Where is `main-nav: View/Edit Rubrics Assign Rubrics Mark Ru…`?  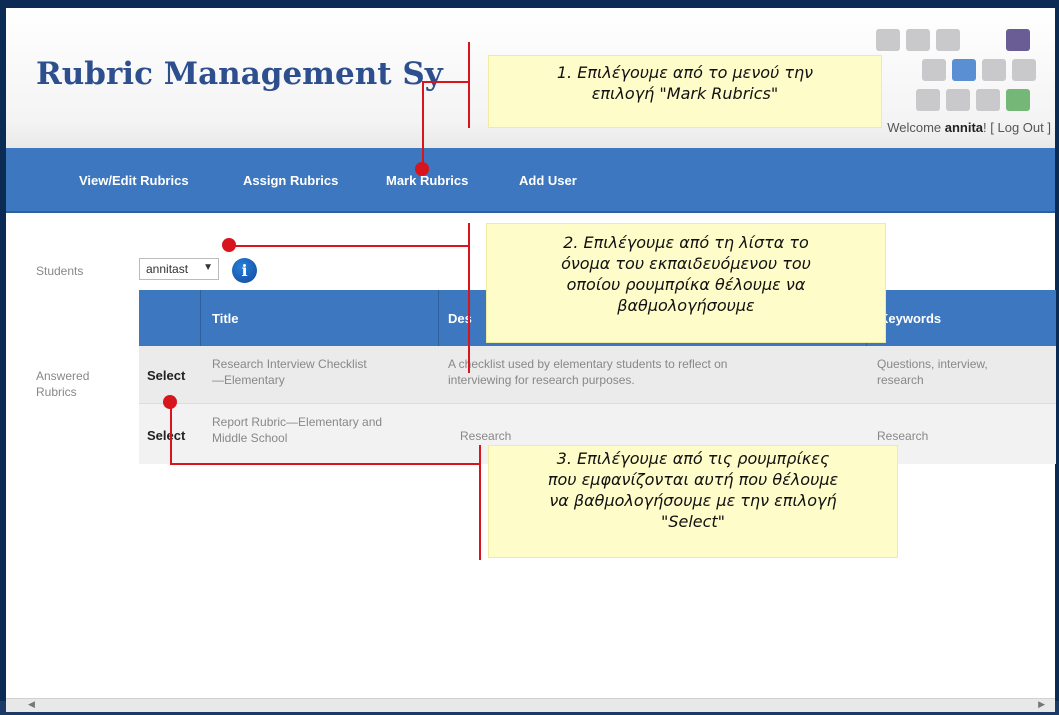 main-nav: View/Edit Rubrics Assign Rubrics Mark Ru… is located at coordinates (530, 180).